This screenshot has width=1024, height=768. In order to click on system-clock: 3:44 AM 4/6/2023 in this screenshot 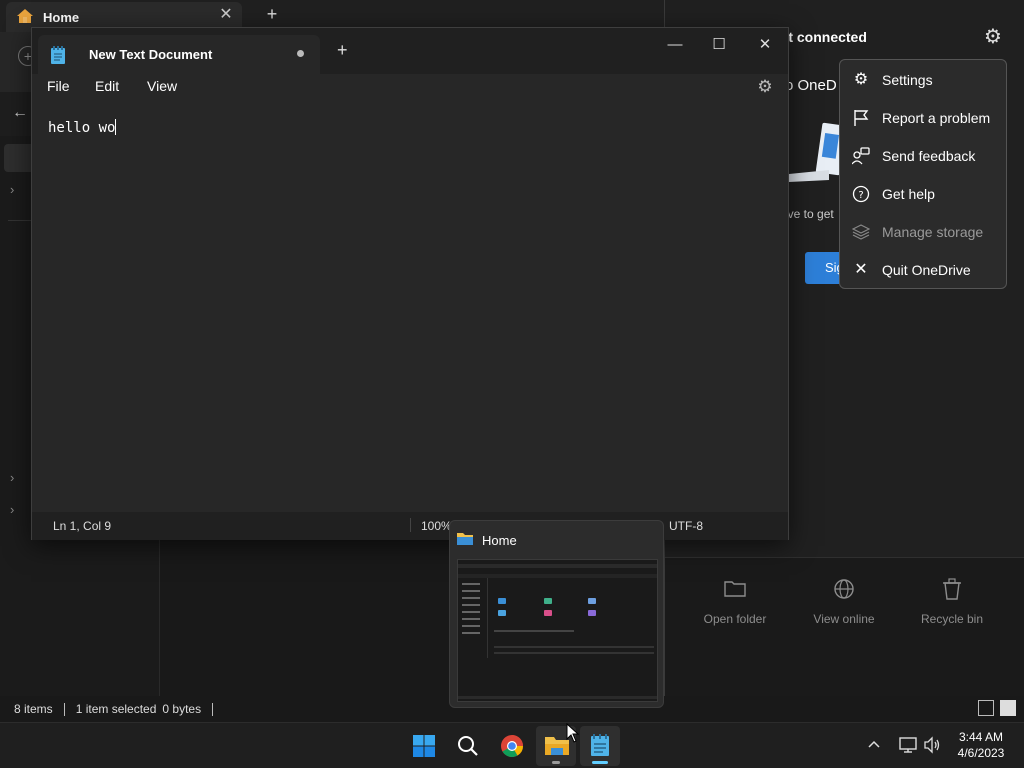, I will do `click(981, 745)`.